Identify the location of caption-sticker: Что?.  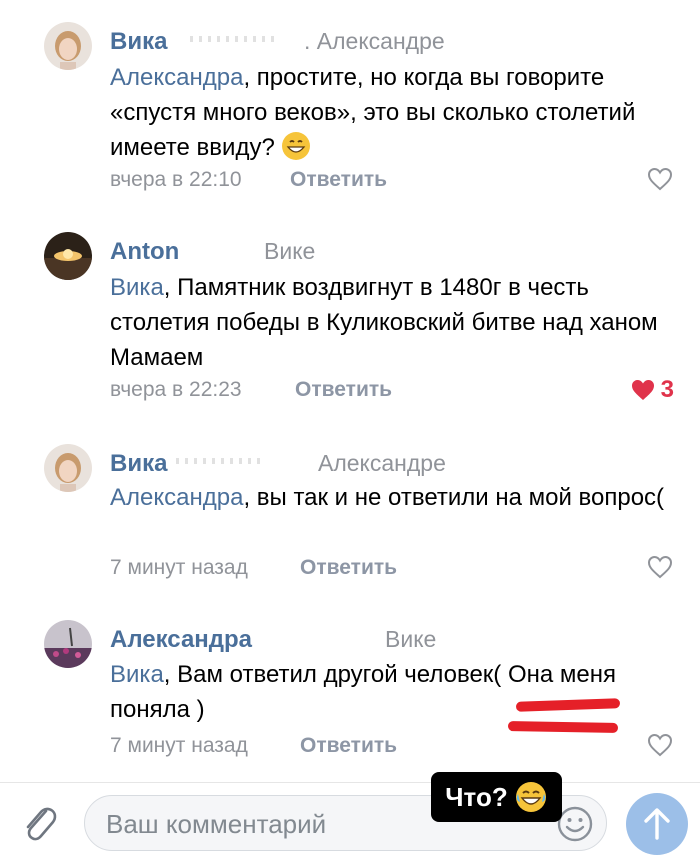
(496, 797).